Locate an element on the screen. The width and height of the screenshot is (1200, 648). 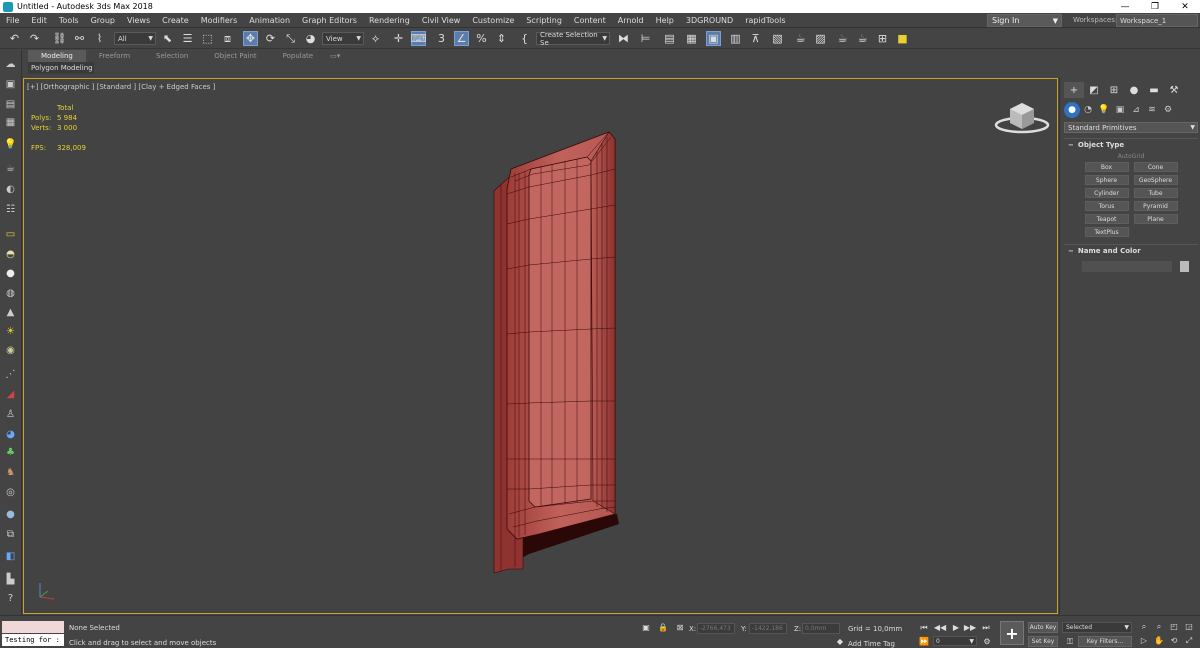
helpers-icon: ⊿ is located at coordinates (1136, 110).